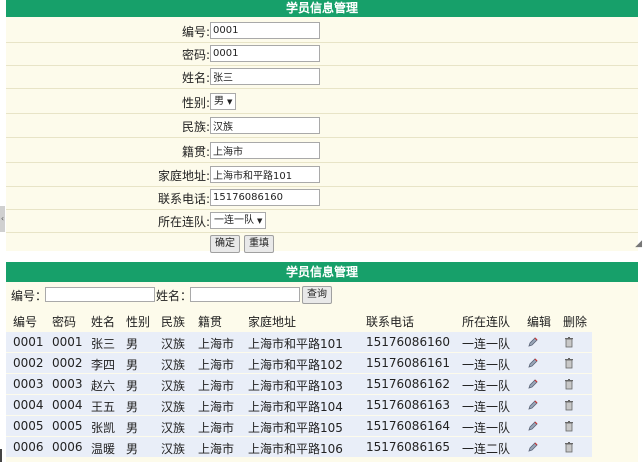 The image size is (644, 465). I want to click on search-id-input, so click(100, 294).